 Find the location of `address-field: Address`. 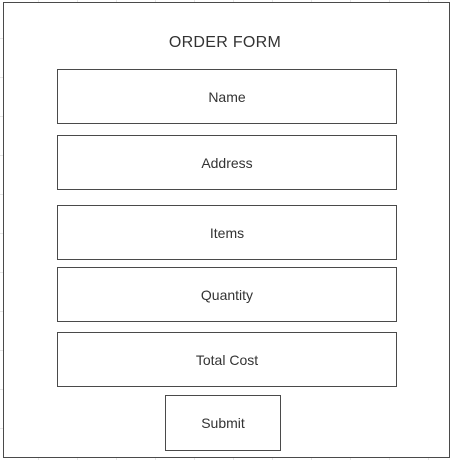

address-field: Address is located at coordinates (227, 162).